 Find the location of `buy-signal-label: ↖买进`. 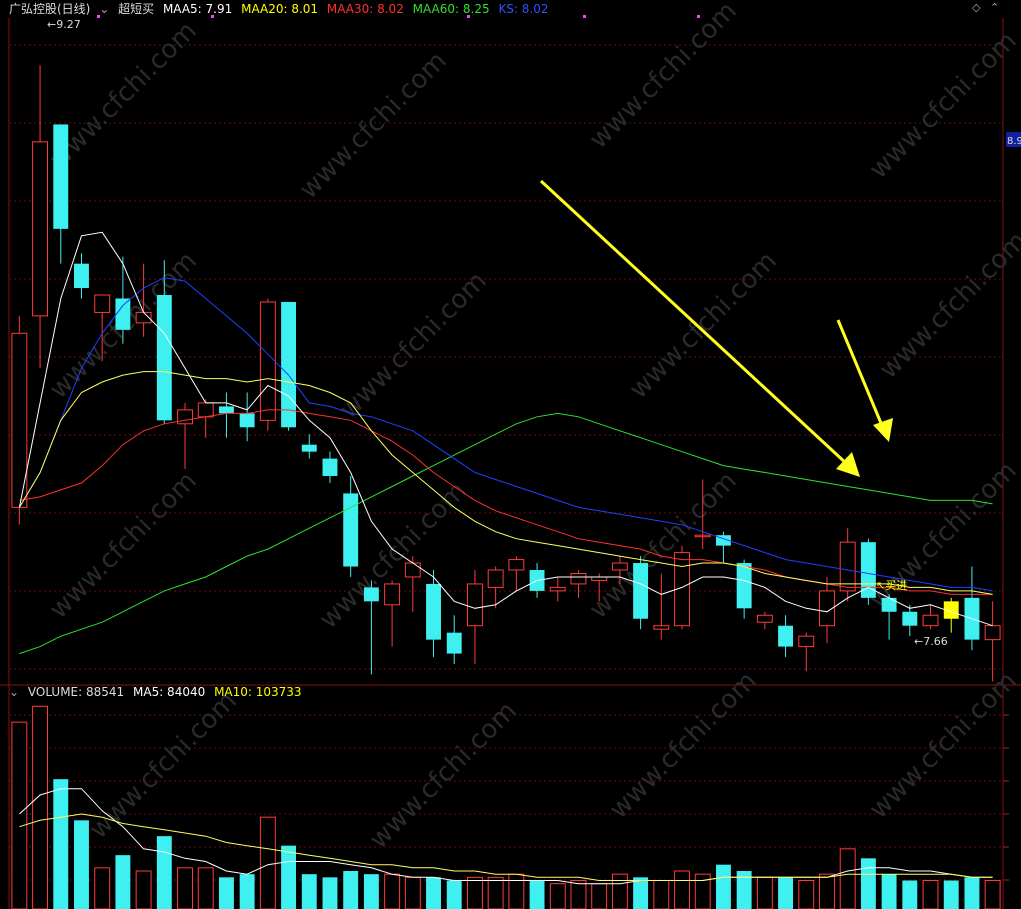

buy-signal-label: ↖买进 is located at coordinates (891, 585).